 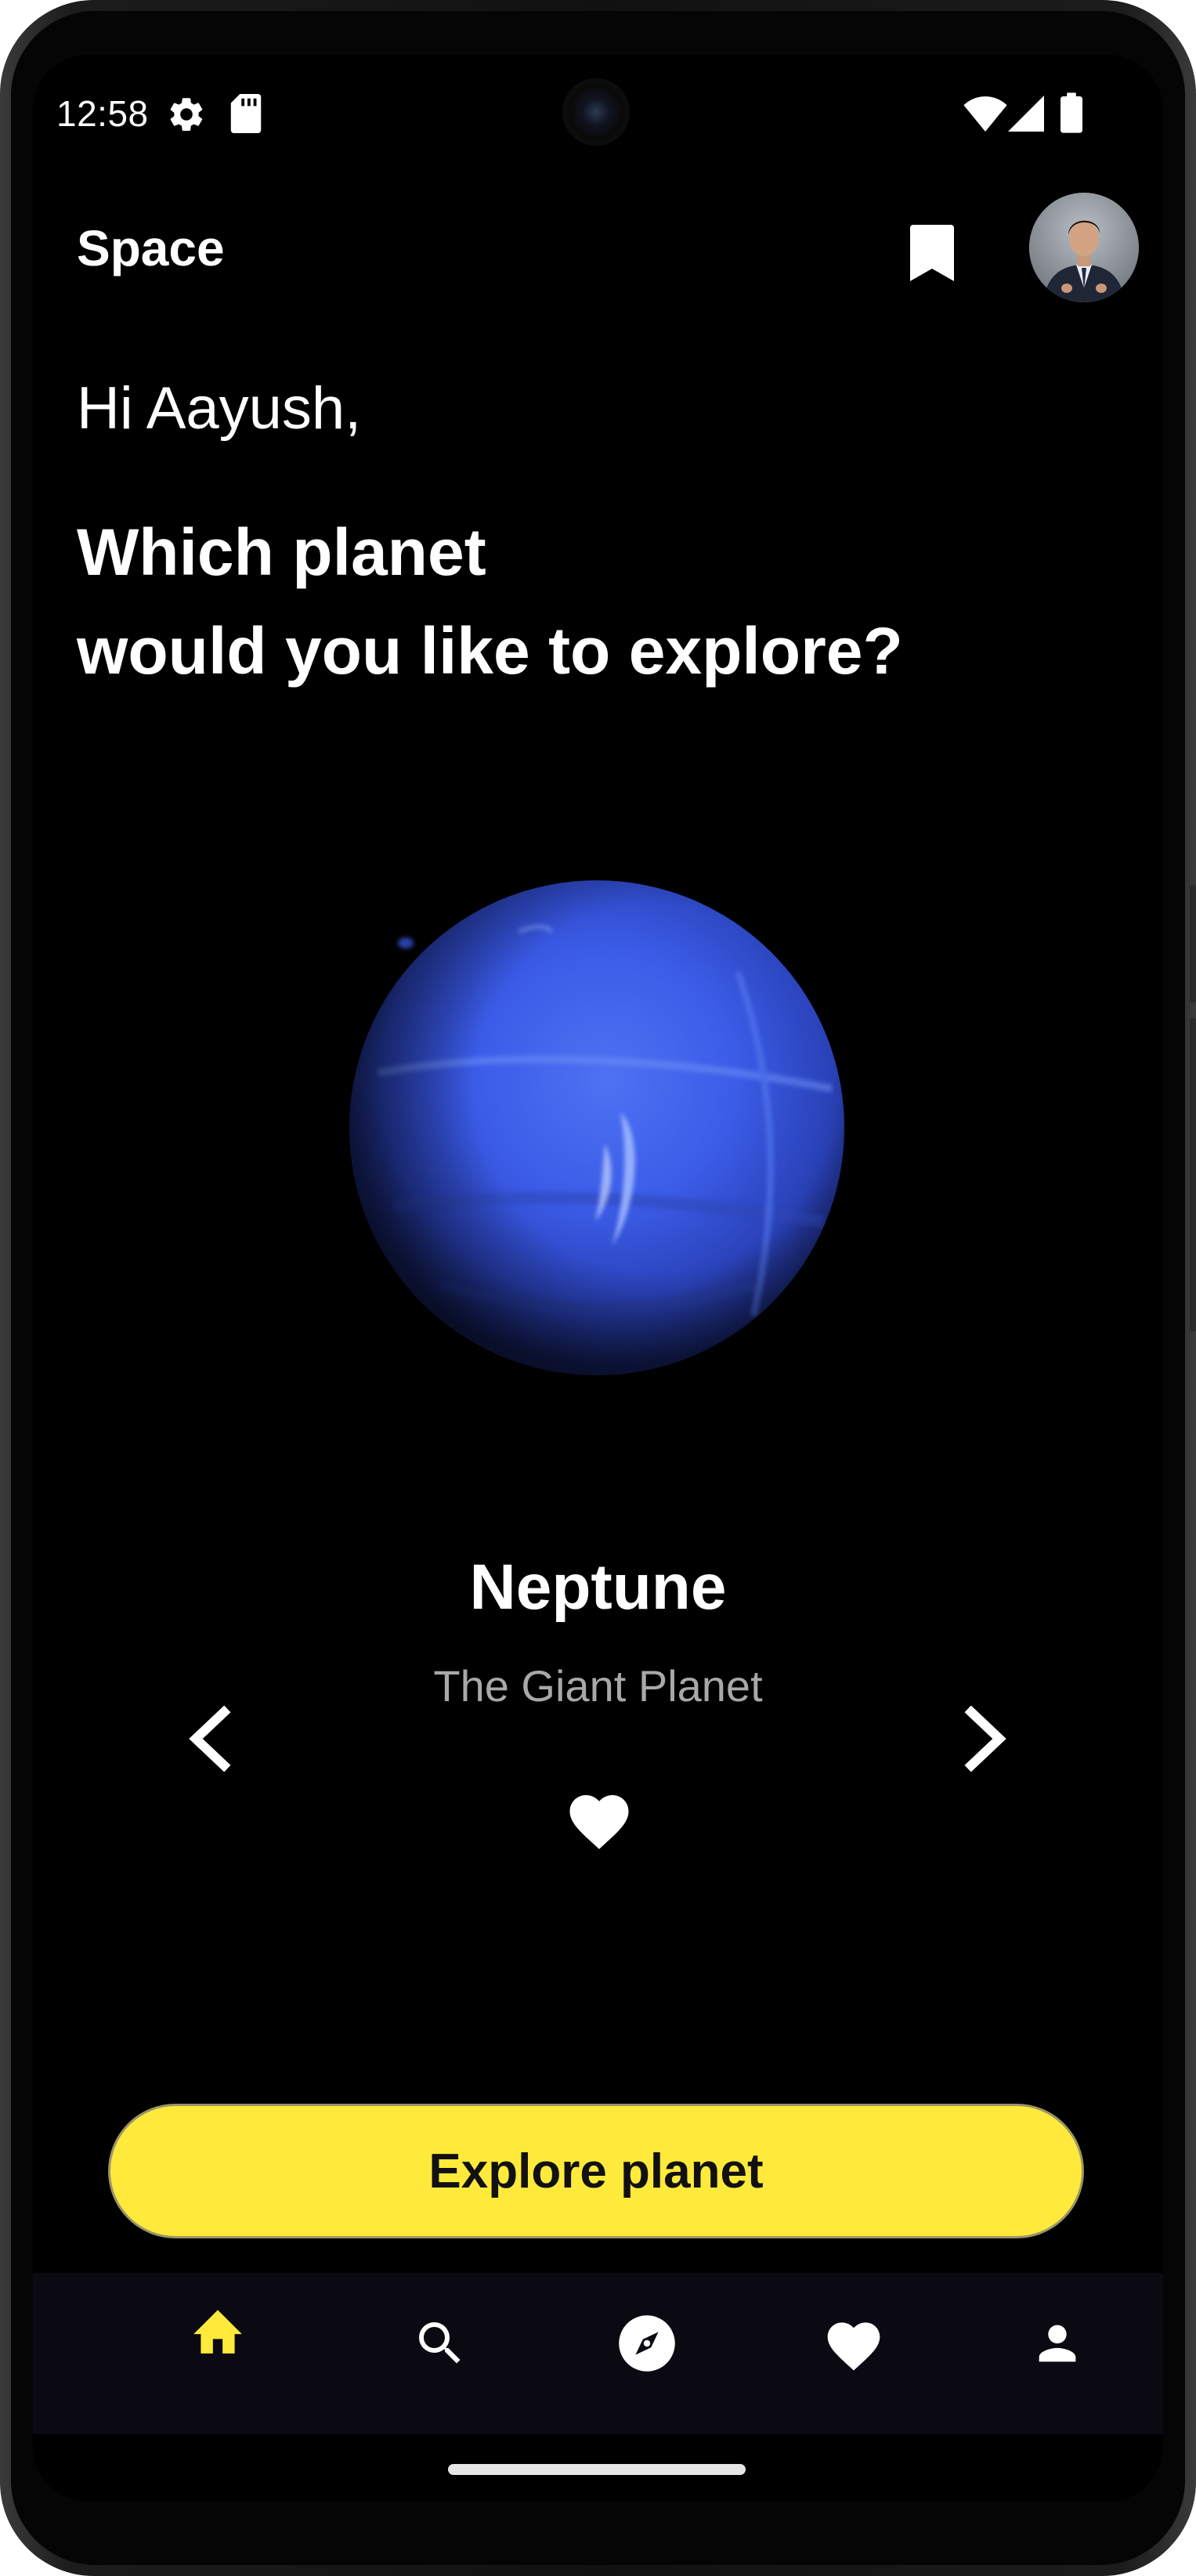 I want to click on nav-home, so click(x=218, y=2329).